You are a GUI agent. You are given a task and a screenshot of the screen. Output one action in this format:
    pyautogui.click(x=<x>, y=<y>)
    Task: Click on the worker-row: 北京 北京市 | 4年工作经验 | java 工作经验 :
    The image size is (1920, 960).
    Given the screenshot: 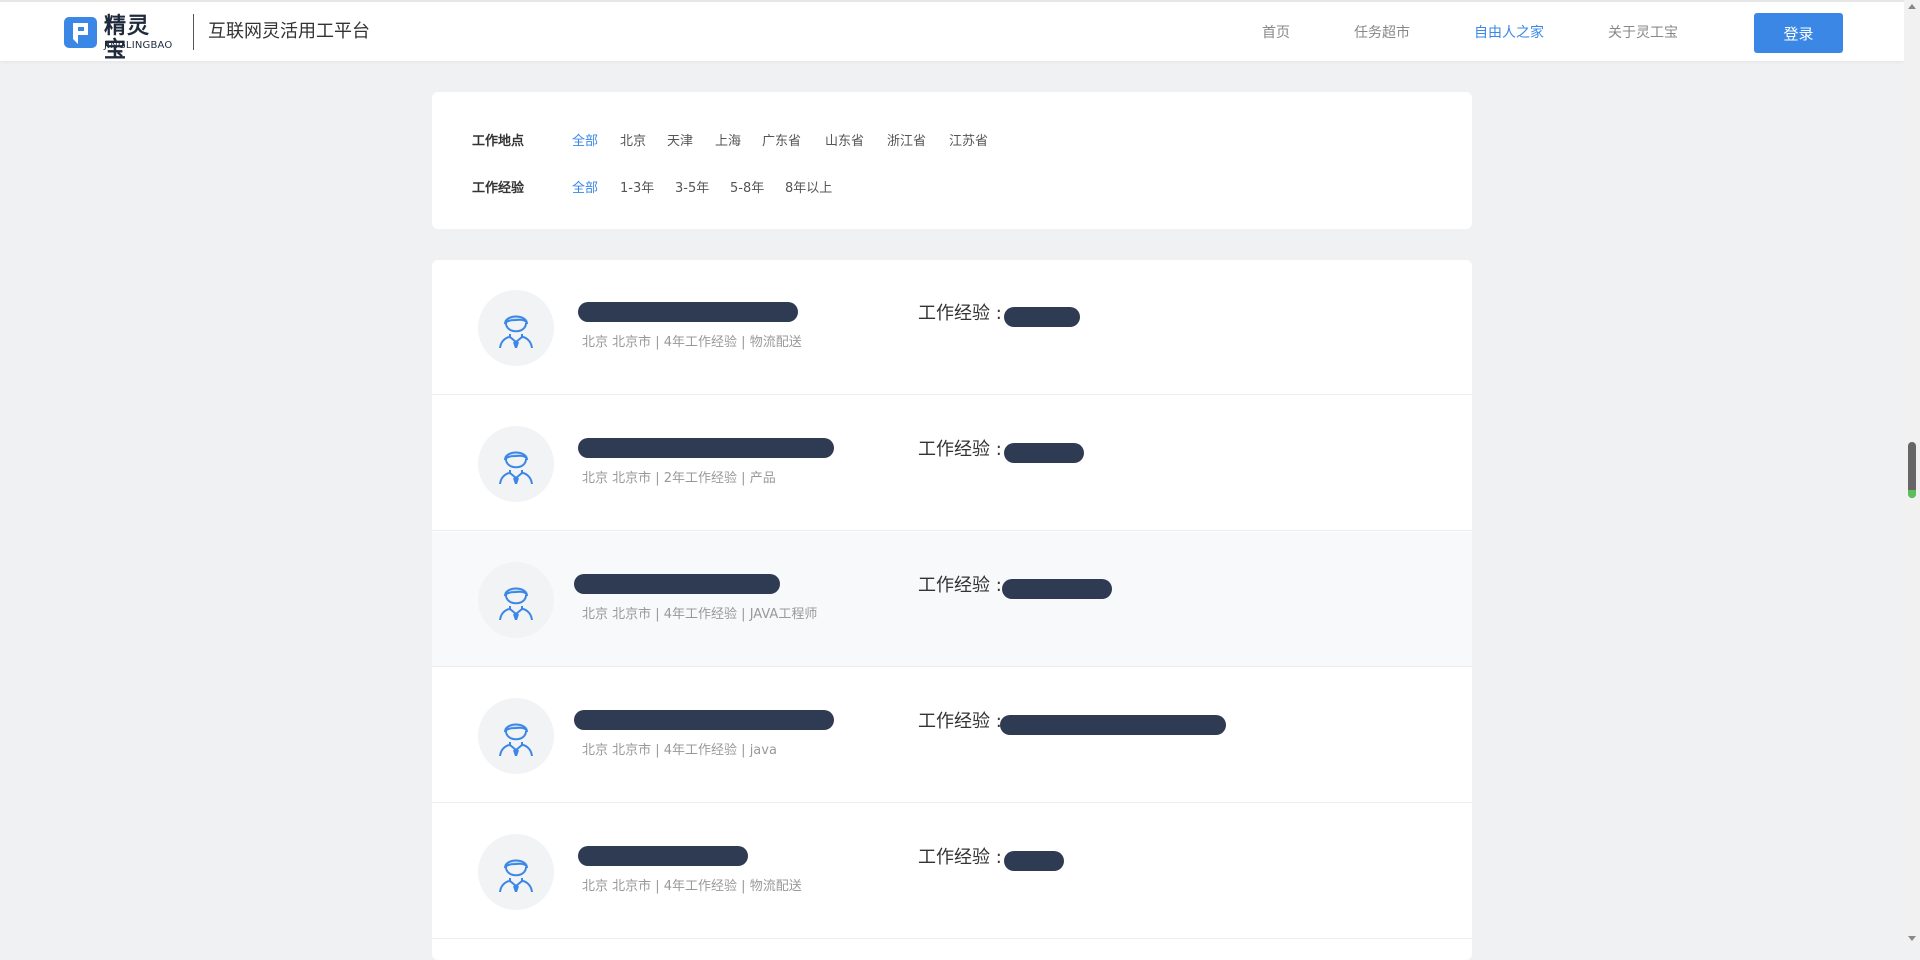 What is the action you would take?
    pyautogui.click(x=952, y=735)
    